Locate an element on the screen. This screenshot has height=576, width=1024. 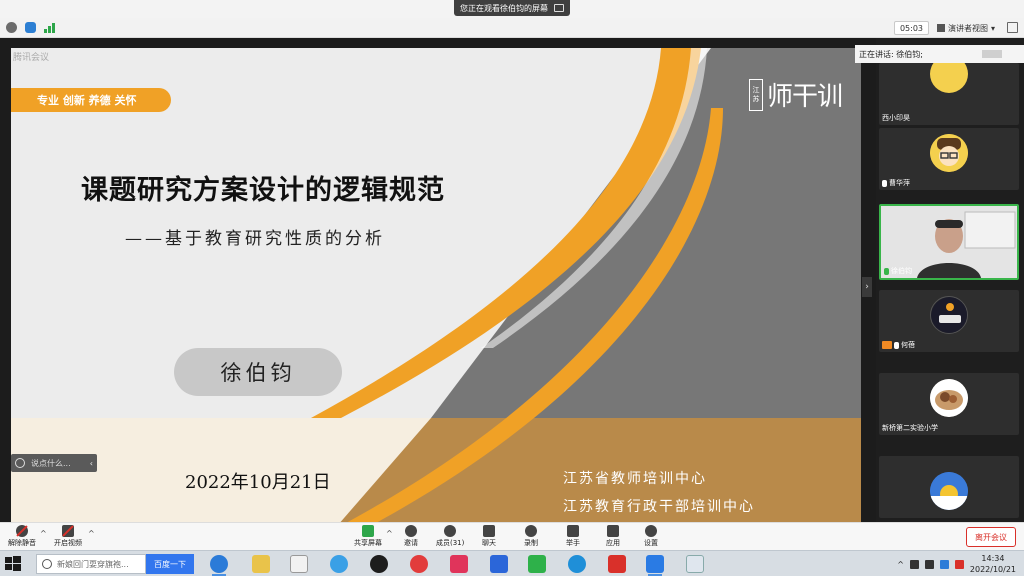
participant-tile: 新桥第二实验小学 is located at coordinates (949, 404).